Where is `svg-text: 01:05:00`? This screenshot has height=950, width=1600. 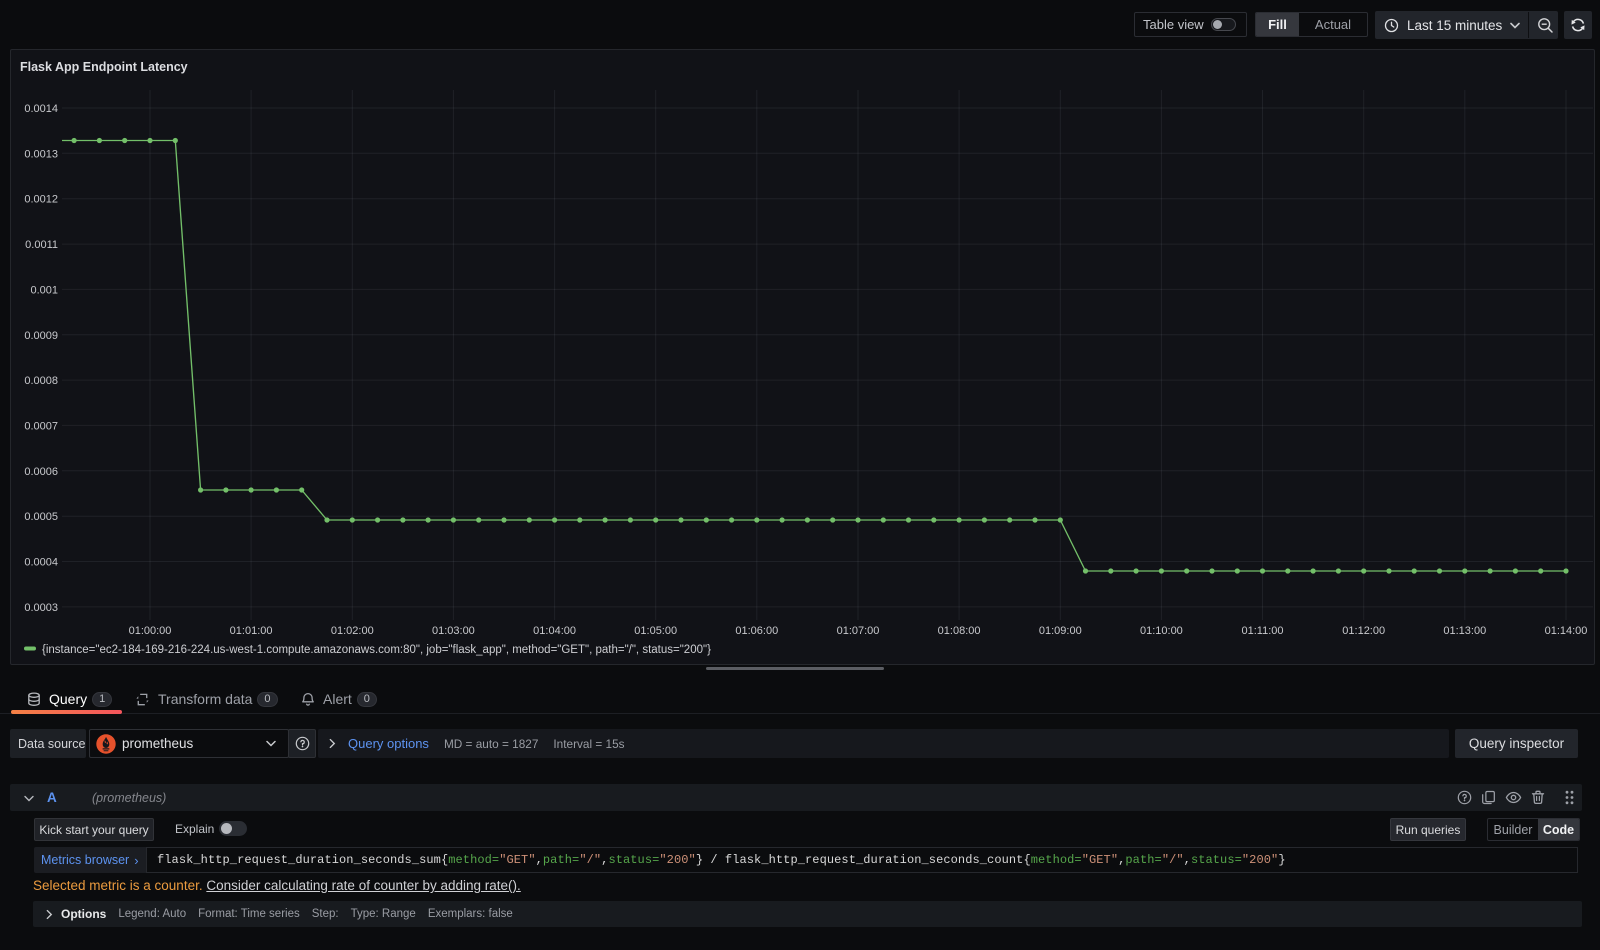
svg-text: 01:05:00 is located at coordinates (655, 631).